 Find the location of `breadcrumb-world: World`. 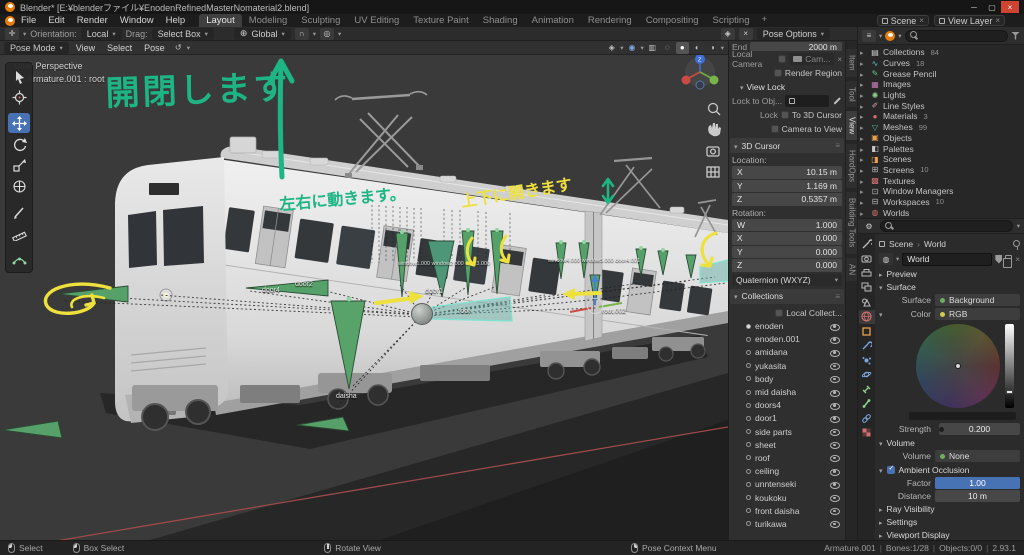

breadcrumb-world: World is located at coordinates (935, 244).